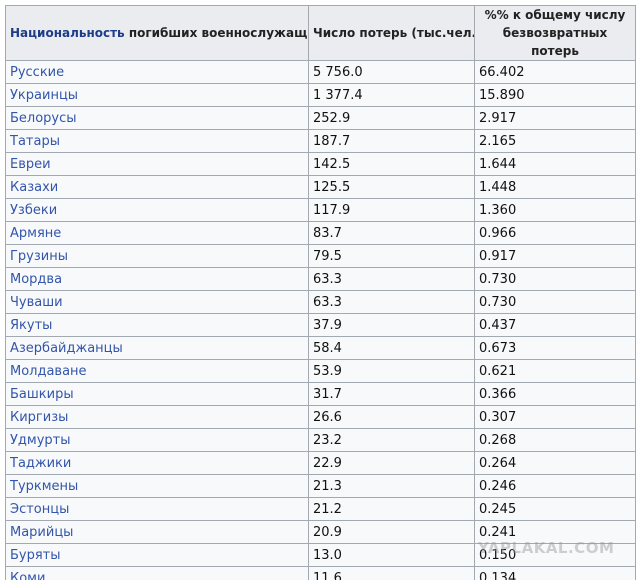 This screenshot has height=580, width=640. I want to click on percent-cell: 0.268, so click(555, 440).